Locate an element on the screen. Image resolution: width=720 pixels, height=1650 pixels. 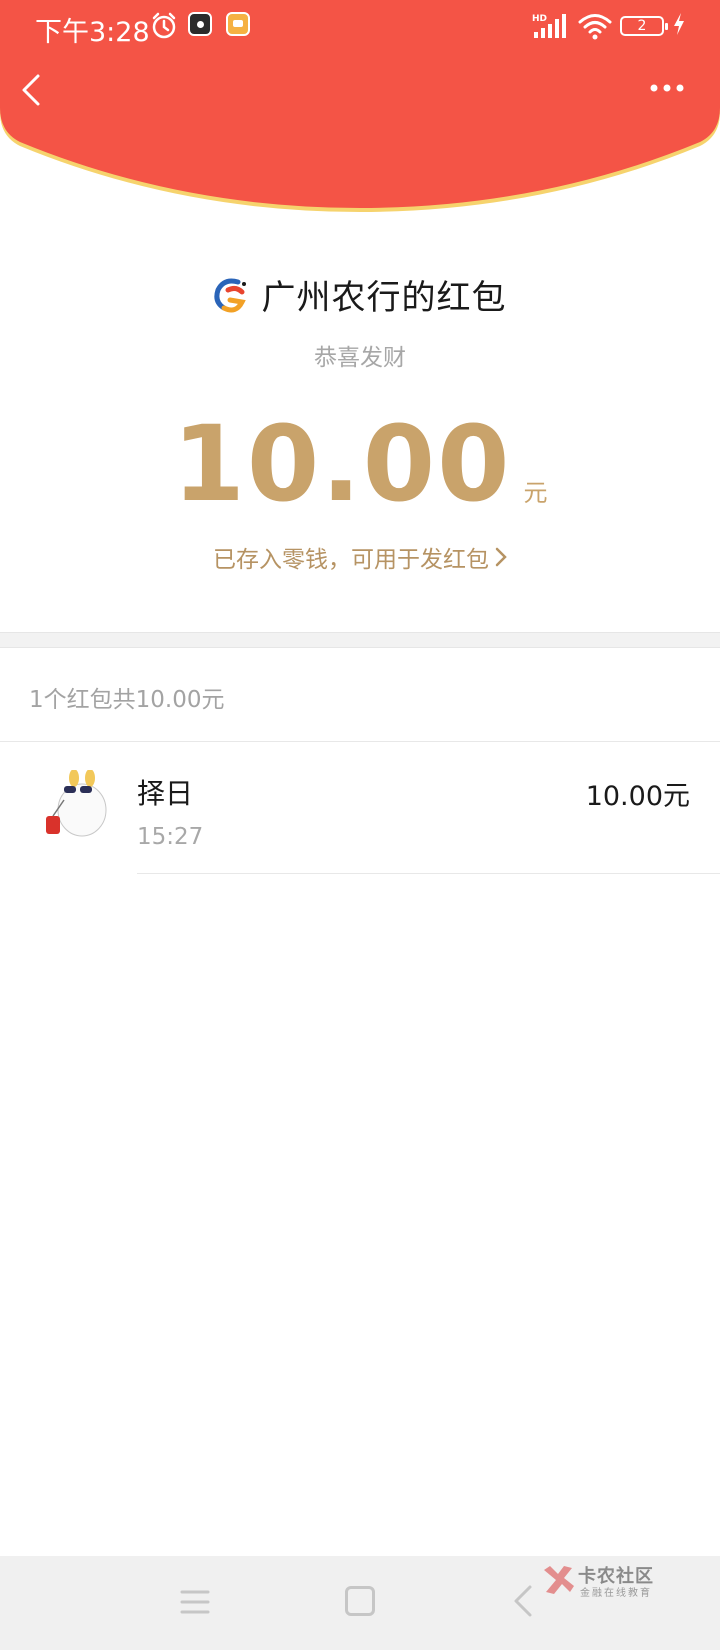
record-time: 15:27 is located at coordinates (170, 837).